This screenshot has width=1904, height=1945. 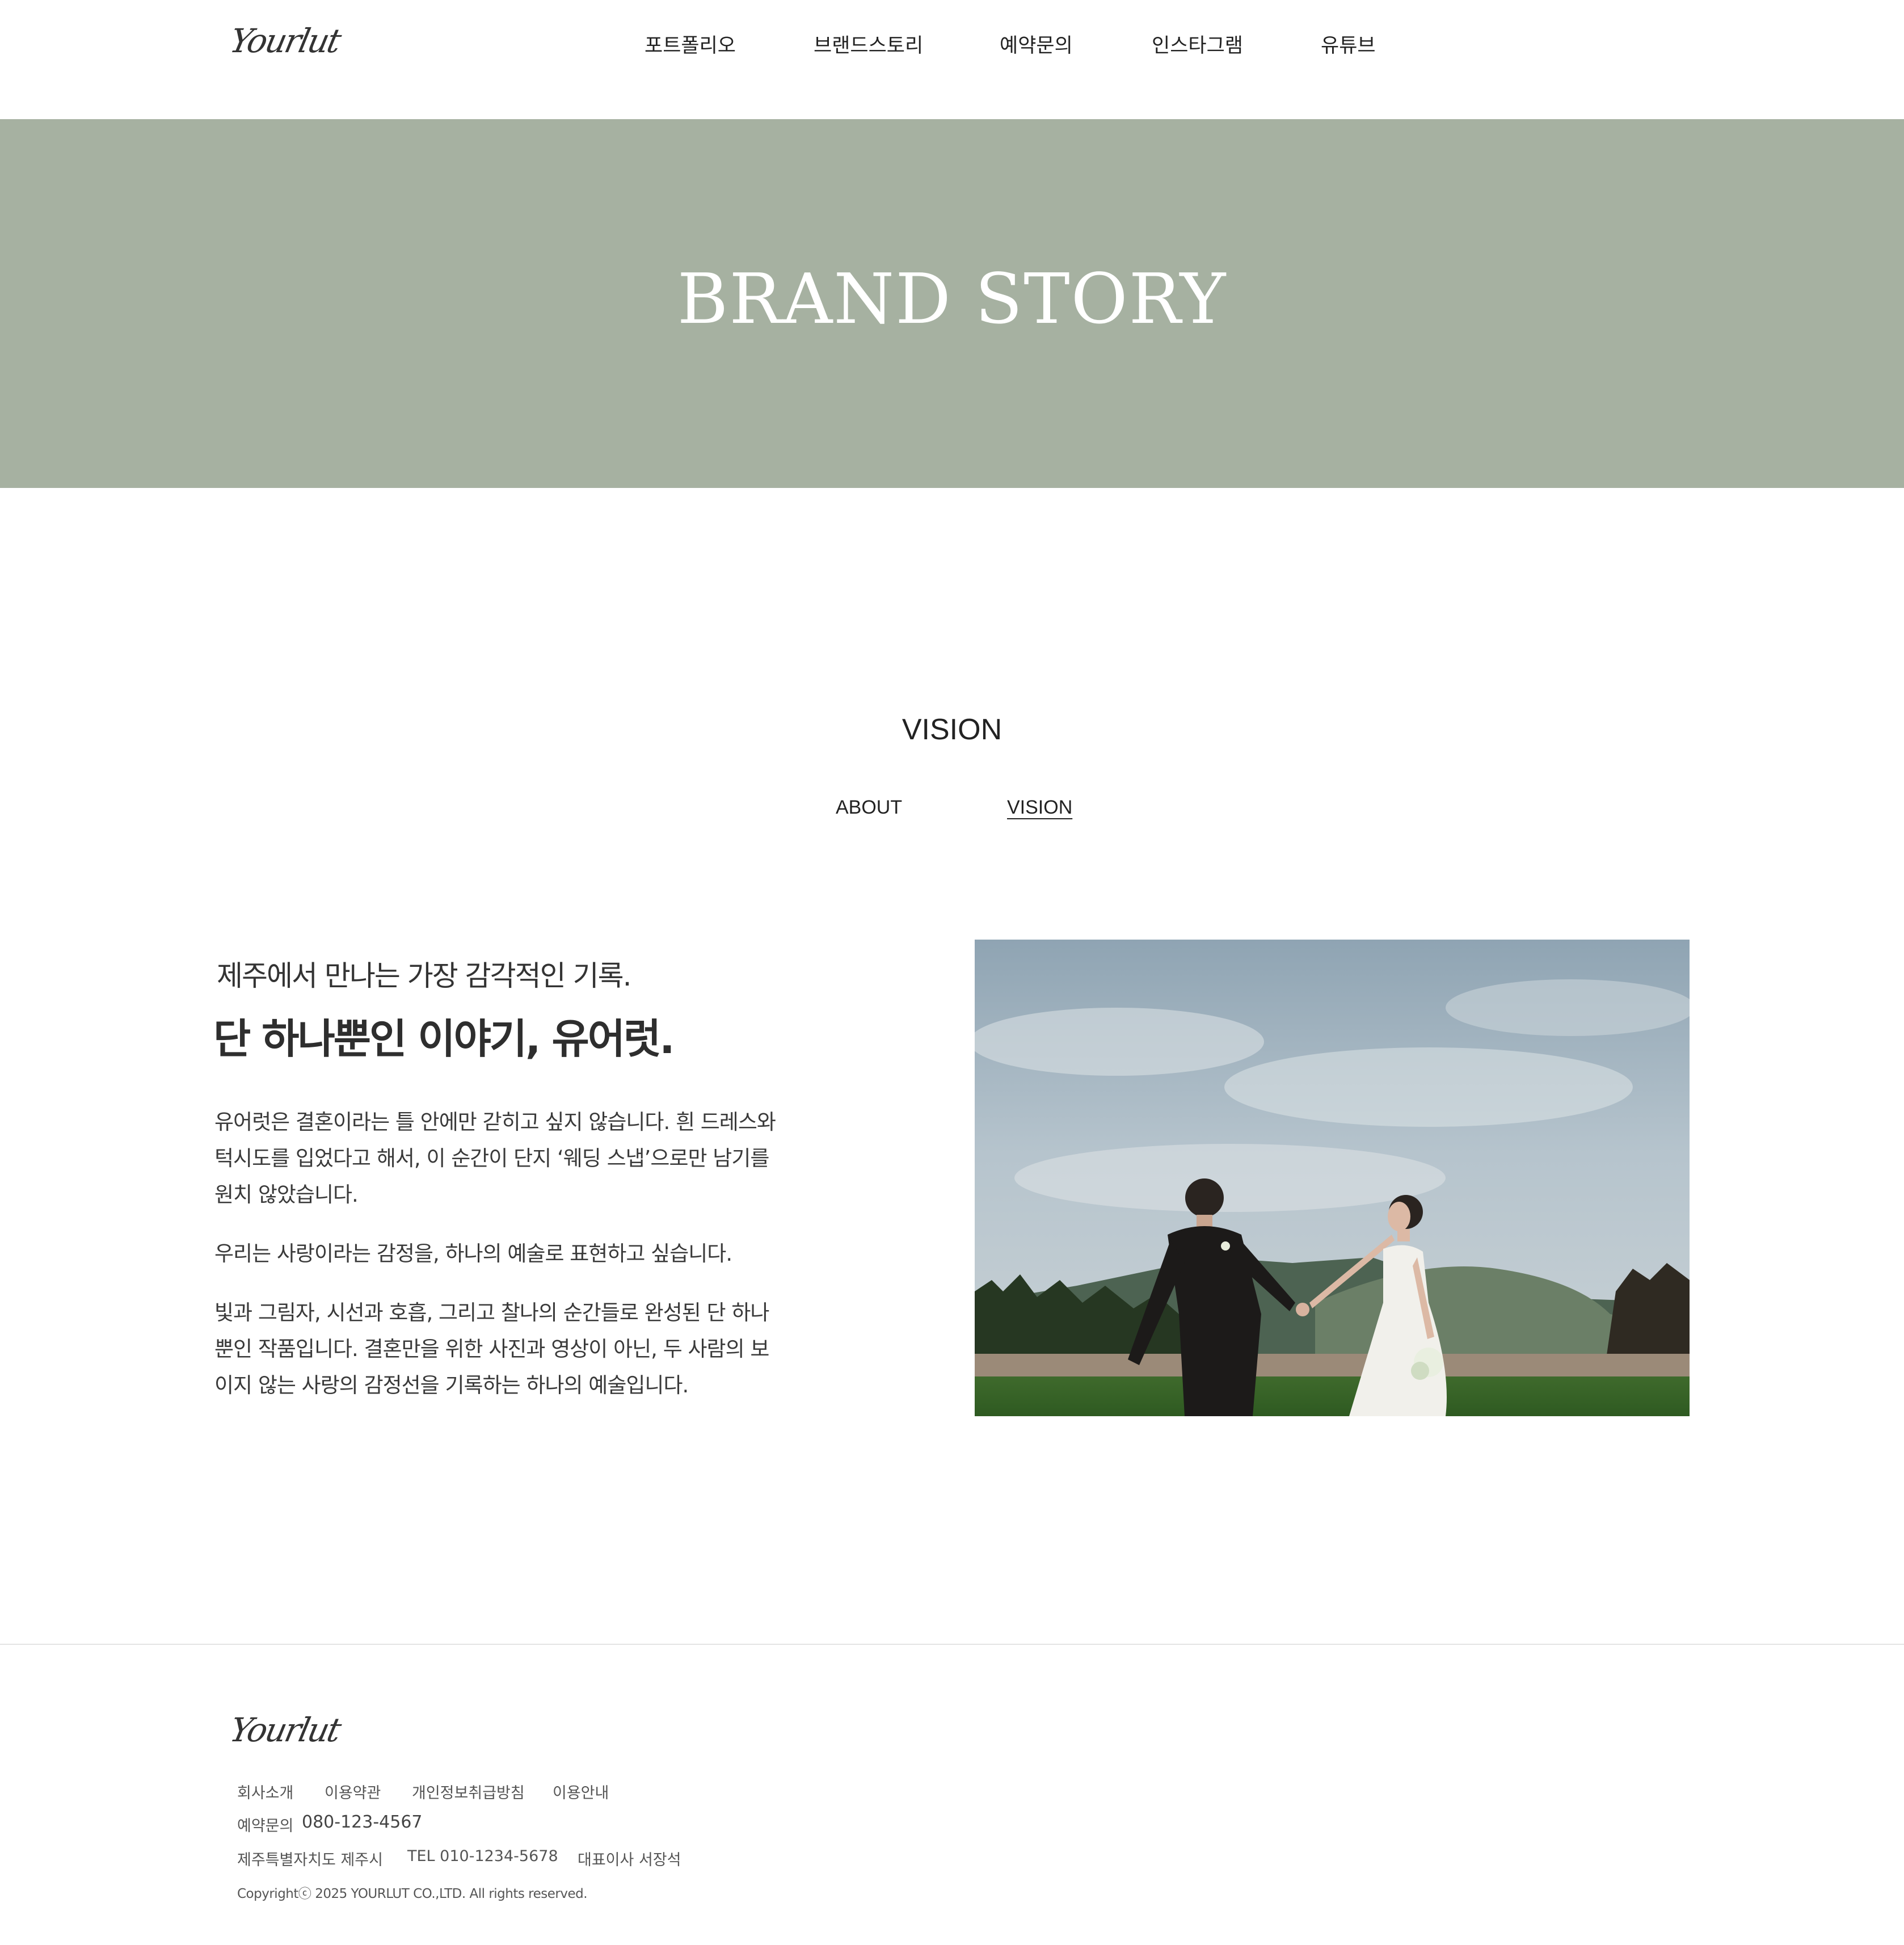 I want to click on paragraph: 우리는 사랑이라는 감정을, 하나의 예술로 표현하고 싶습니다., so click(x=473, y=1253).